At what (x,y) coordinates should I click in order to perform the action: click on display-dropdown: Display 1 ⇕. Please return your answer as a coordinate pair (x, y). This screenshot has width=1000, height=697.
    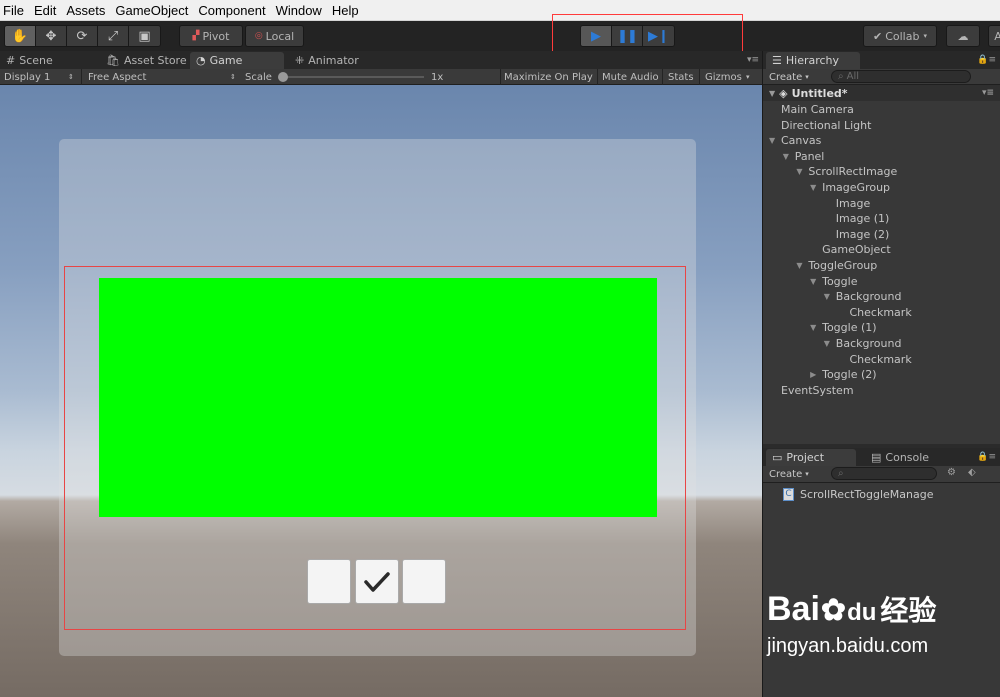
    Looking at the image, I should click on (39, 77).